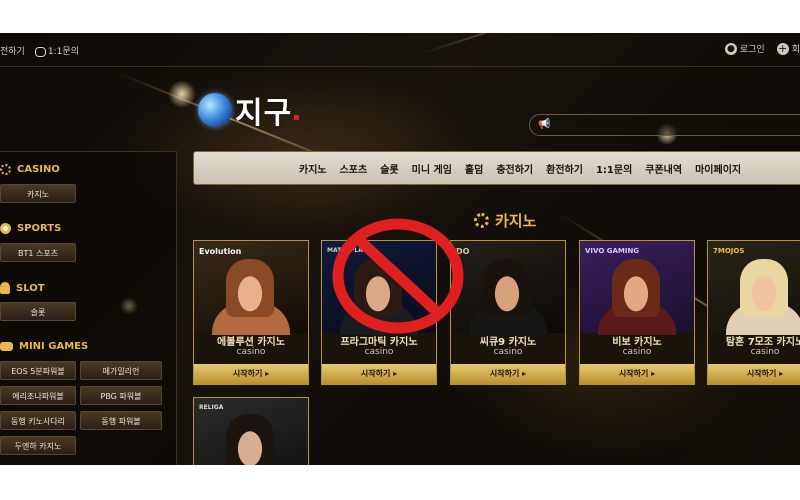 This screenshot has height=500, width=800. Describe the element at coordinates (663, 168) in the screenshot. I see `nav-coupons: 쿠폰내역` at that location.